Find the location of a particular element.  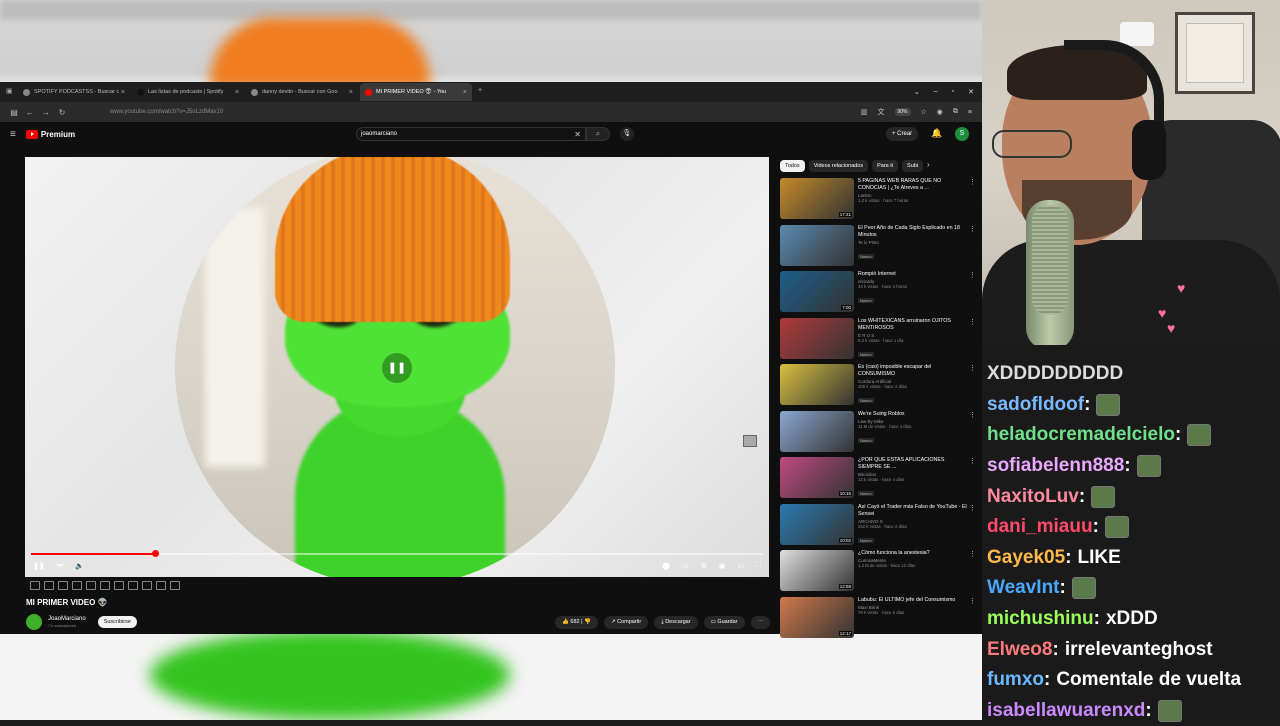

thumbs-down-icon: 👎 is located at coordinates (587, 622).